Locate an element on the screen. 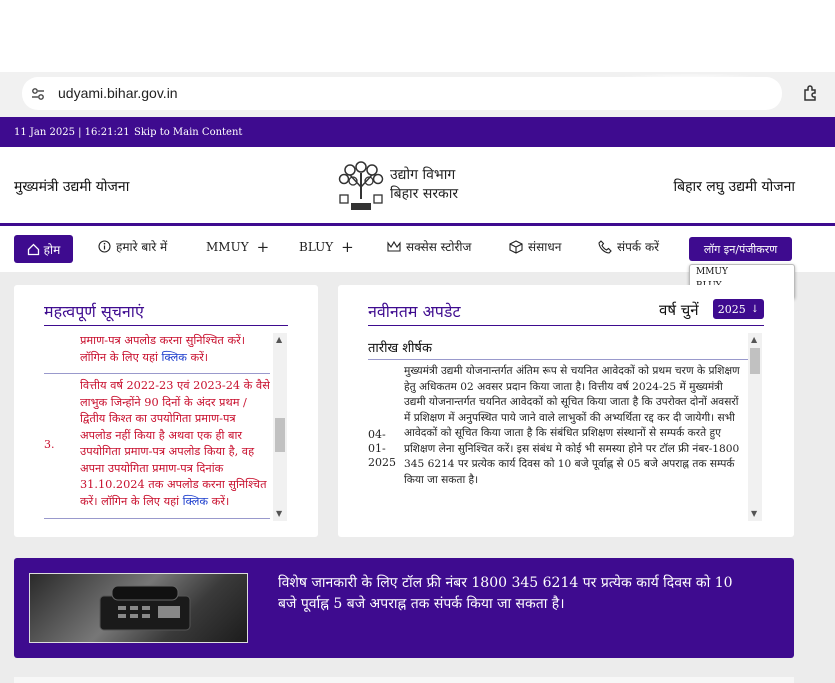 This screenshot has width=835, height=683. nav-resources-label: संसाधन is located at coordinates (545, 247).